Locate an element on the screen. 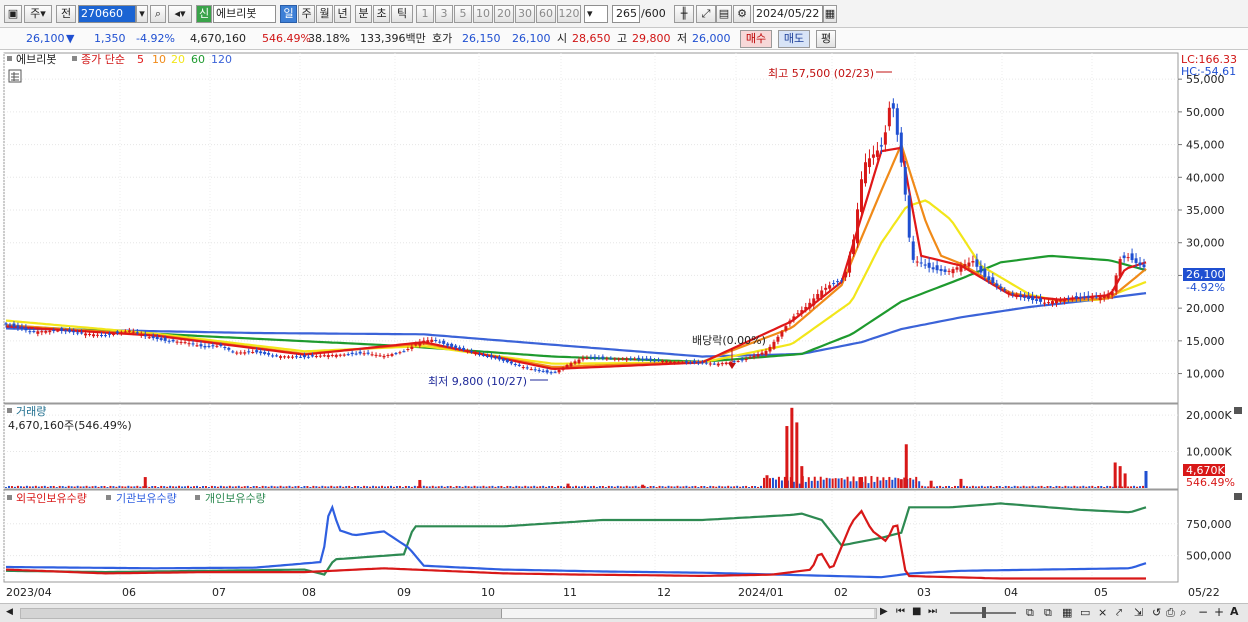 The height and width of the screenshot is (622, 1248). zoom-in-icon: + is located at coordinates (1219, 612).